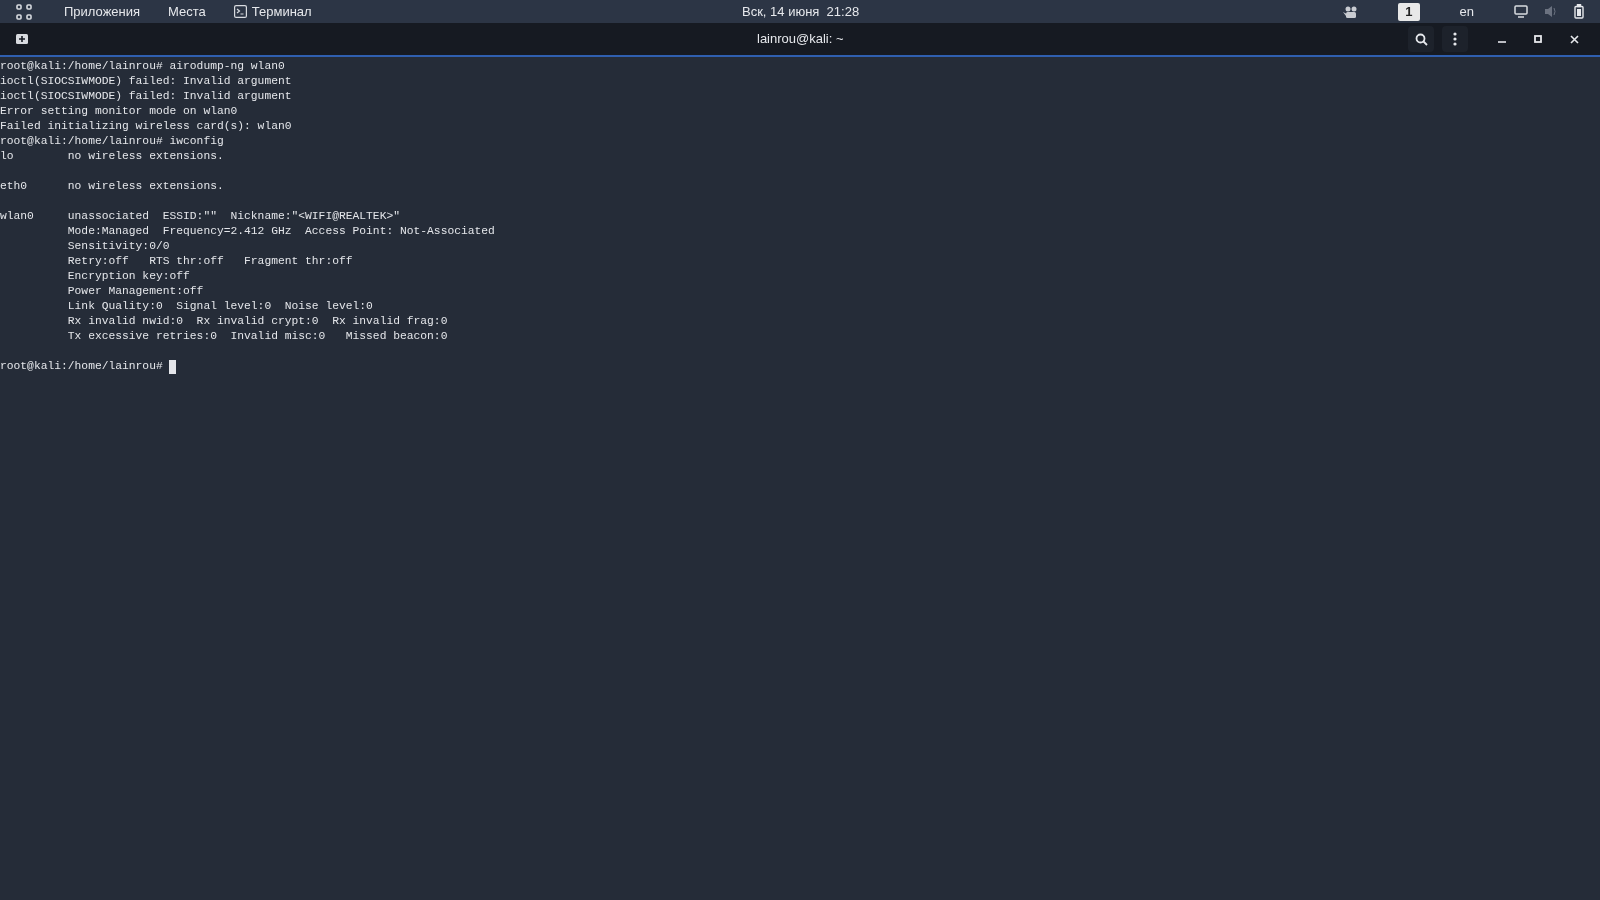 This screenshot has width=1600, height=900. What do you see at coordinates (82, 366) in the screenshot?
I see `terminal-prompt: root@kali:/home/lainrou#` at bounding box center [82, 366].